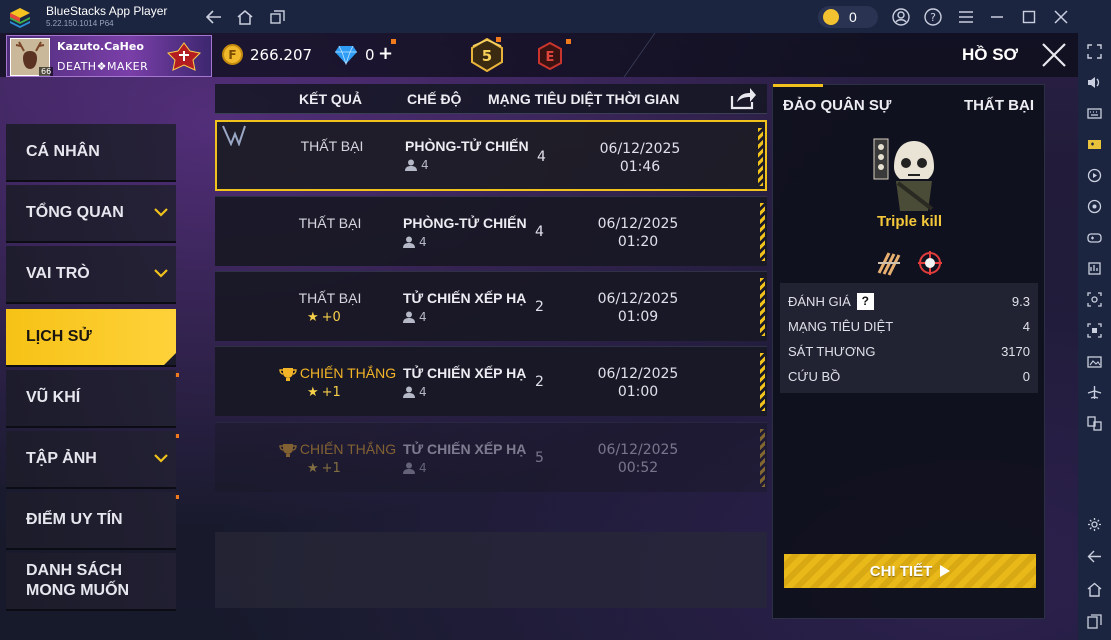  What do you see at coordinates (1029, 17) in the screenshot?
I see `maximize-icon` at bounding box center [1029, 17].